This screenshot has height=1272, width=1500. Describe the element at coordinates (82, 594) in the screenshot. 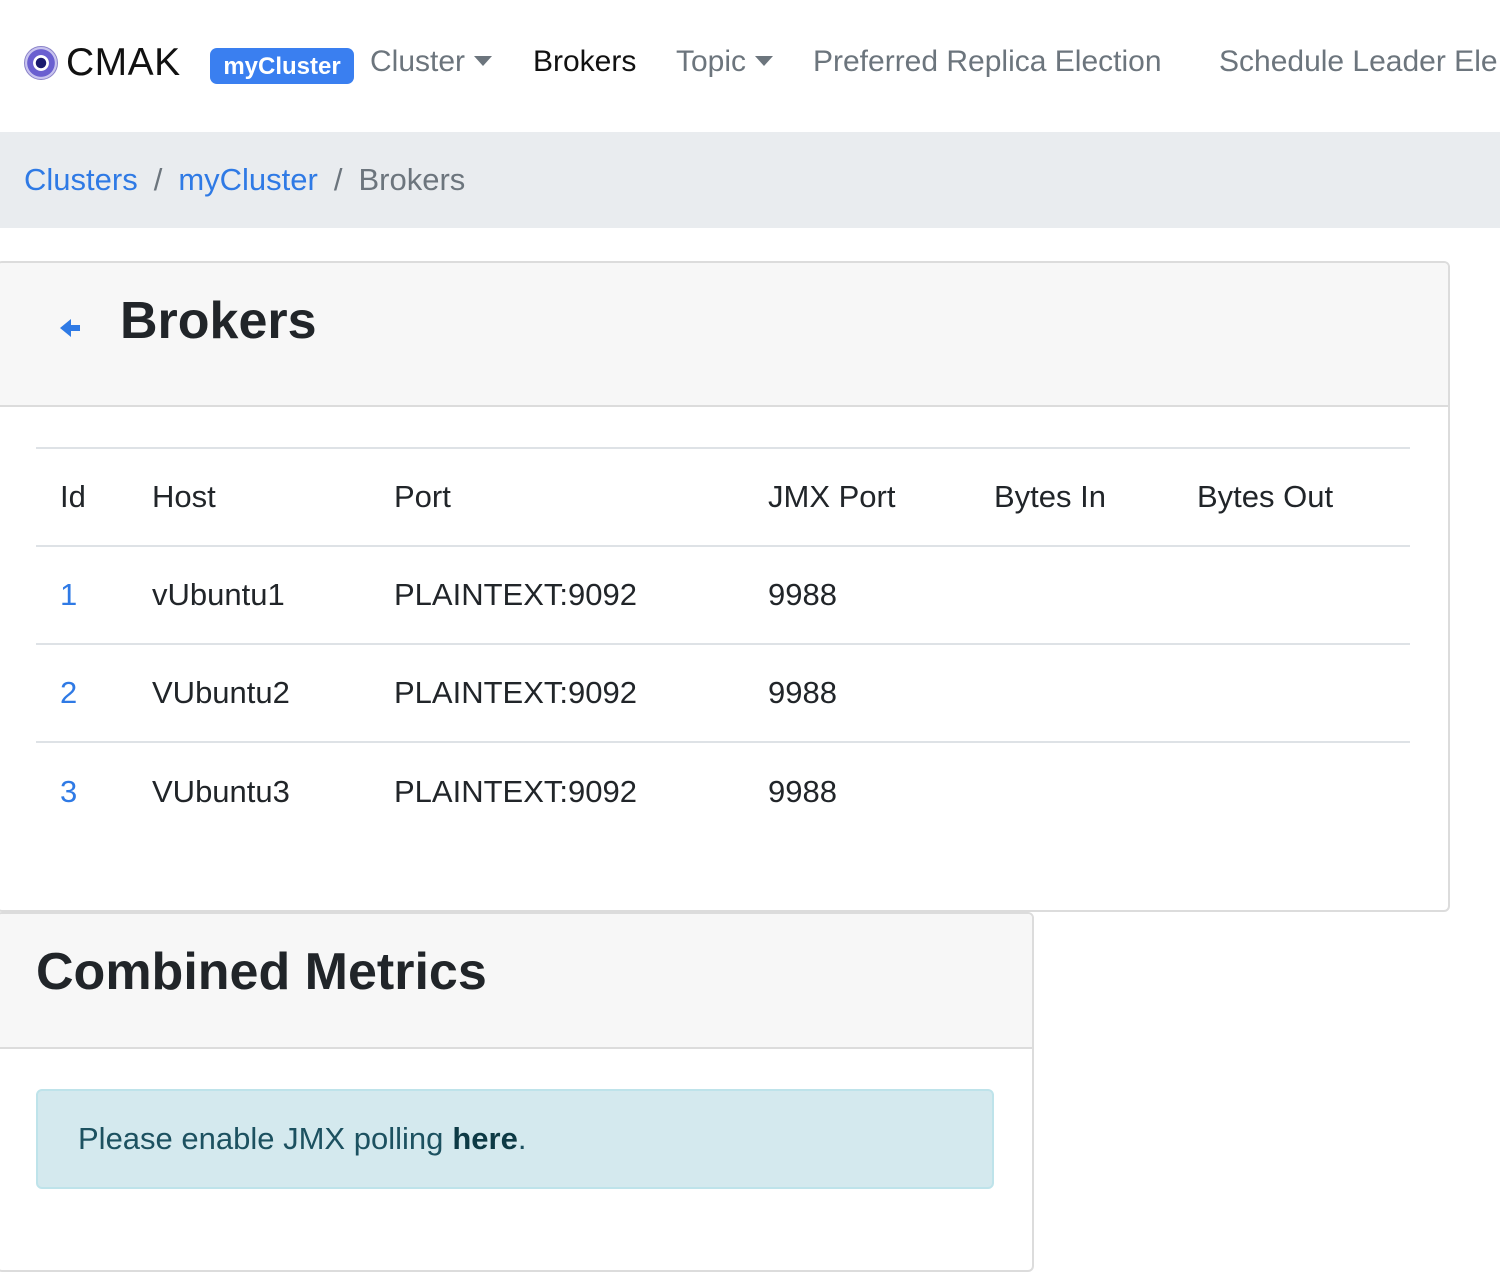

I see `cell-id: 1` at that location.